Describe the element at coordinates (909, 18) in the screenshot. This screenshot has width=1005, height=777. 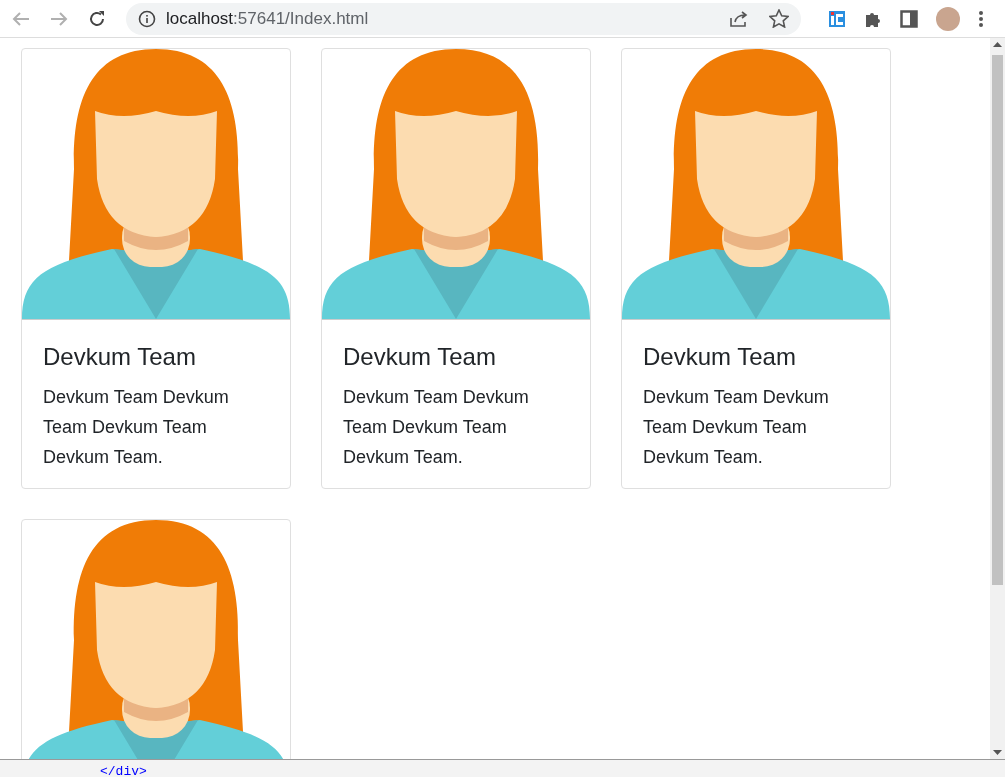
I see `side-panel-icon` at that location.